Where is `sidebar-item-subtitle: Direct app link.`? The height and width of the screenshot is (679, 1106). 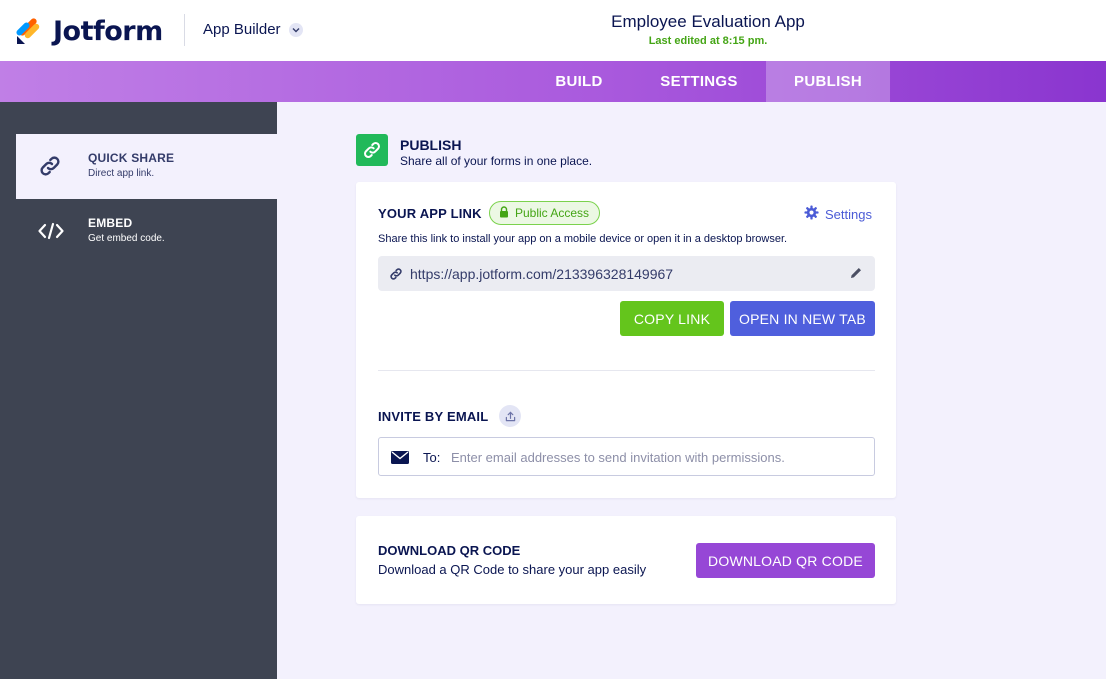 sidebar-item-subtitle: Direct app link. is located at coordinates (121, 173).